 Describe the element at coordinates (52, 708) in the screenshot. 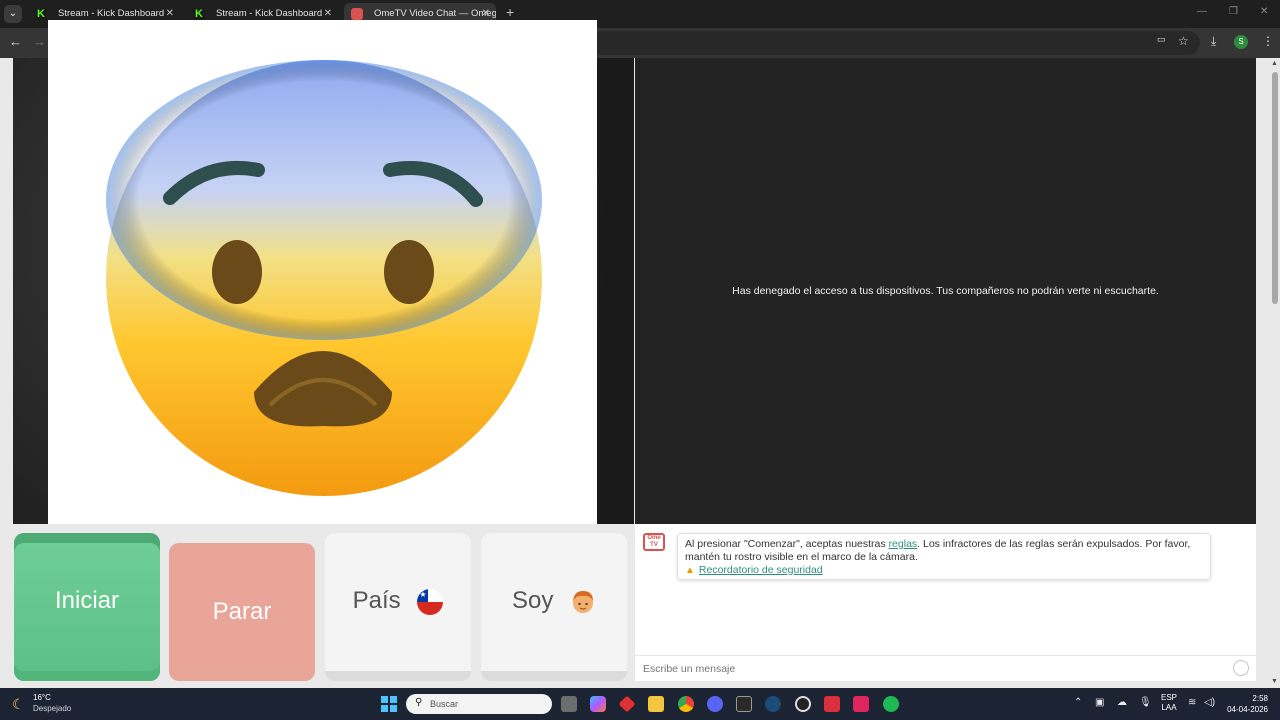

I see `weather-description: Despejado` at that location.